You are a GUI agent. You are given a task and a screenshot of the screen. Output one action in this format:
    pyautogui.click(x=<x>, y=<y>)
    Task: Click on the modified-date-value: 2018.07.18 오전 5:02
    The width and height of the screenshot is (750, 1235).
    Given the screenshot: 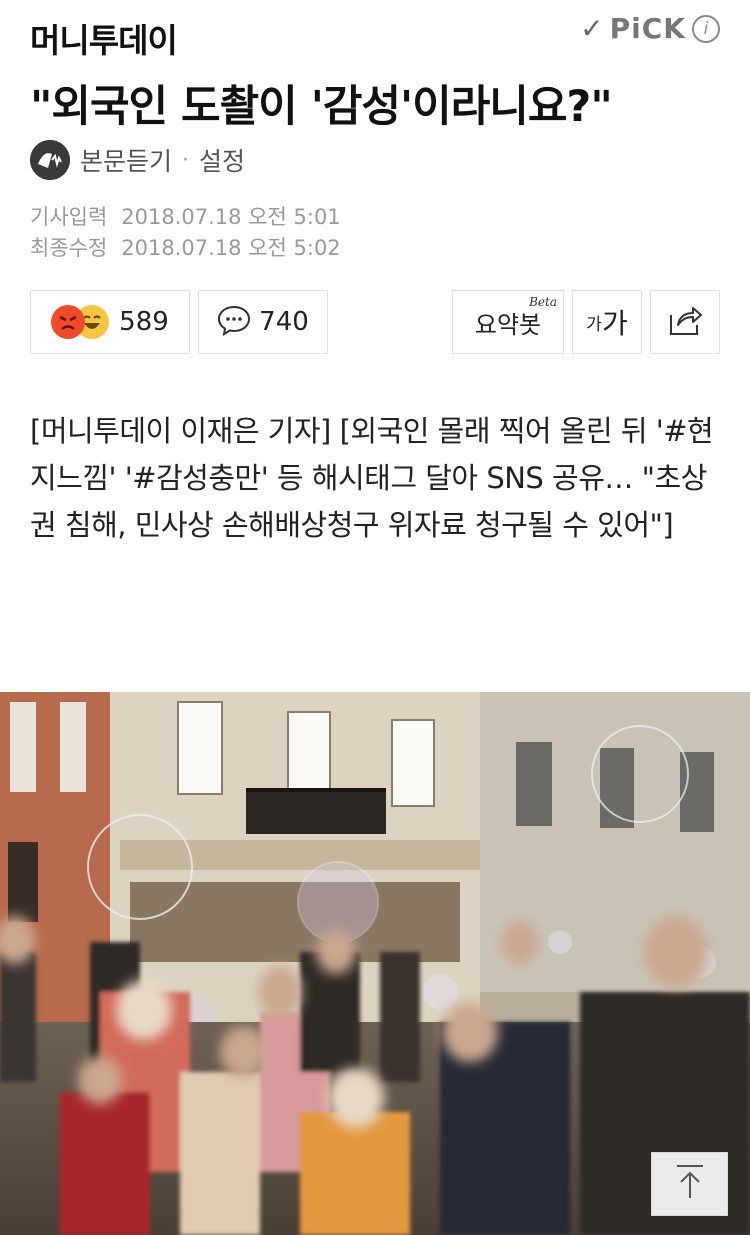 What is the action you would take?
    pyautogui.click(x=231, y=248)
    